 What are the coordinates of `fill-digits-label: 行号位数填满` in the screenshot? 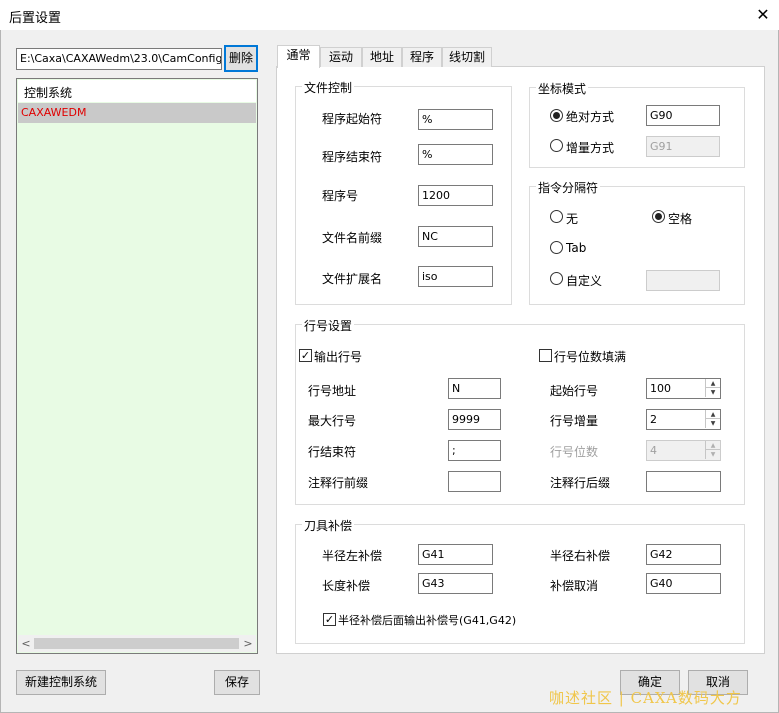 It's located at (590, 357).